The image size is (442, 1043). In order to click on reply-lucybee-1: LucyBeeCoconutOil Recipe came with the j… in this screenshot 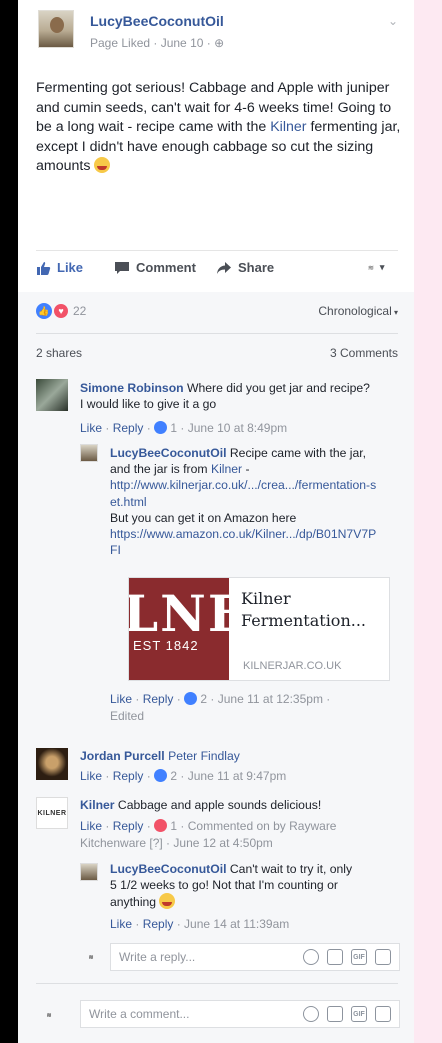, I will do `click(246, 501)`.